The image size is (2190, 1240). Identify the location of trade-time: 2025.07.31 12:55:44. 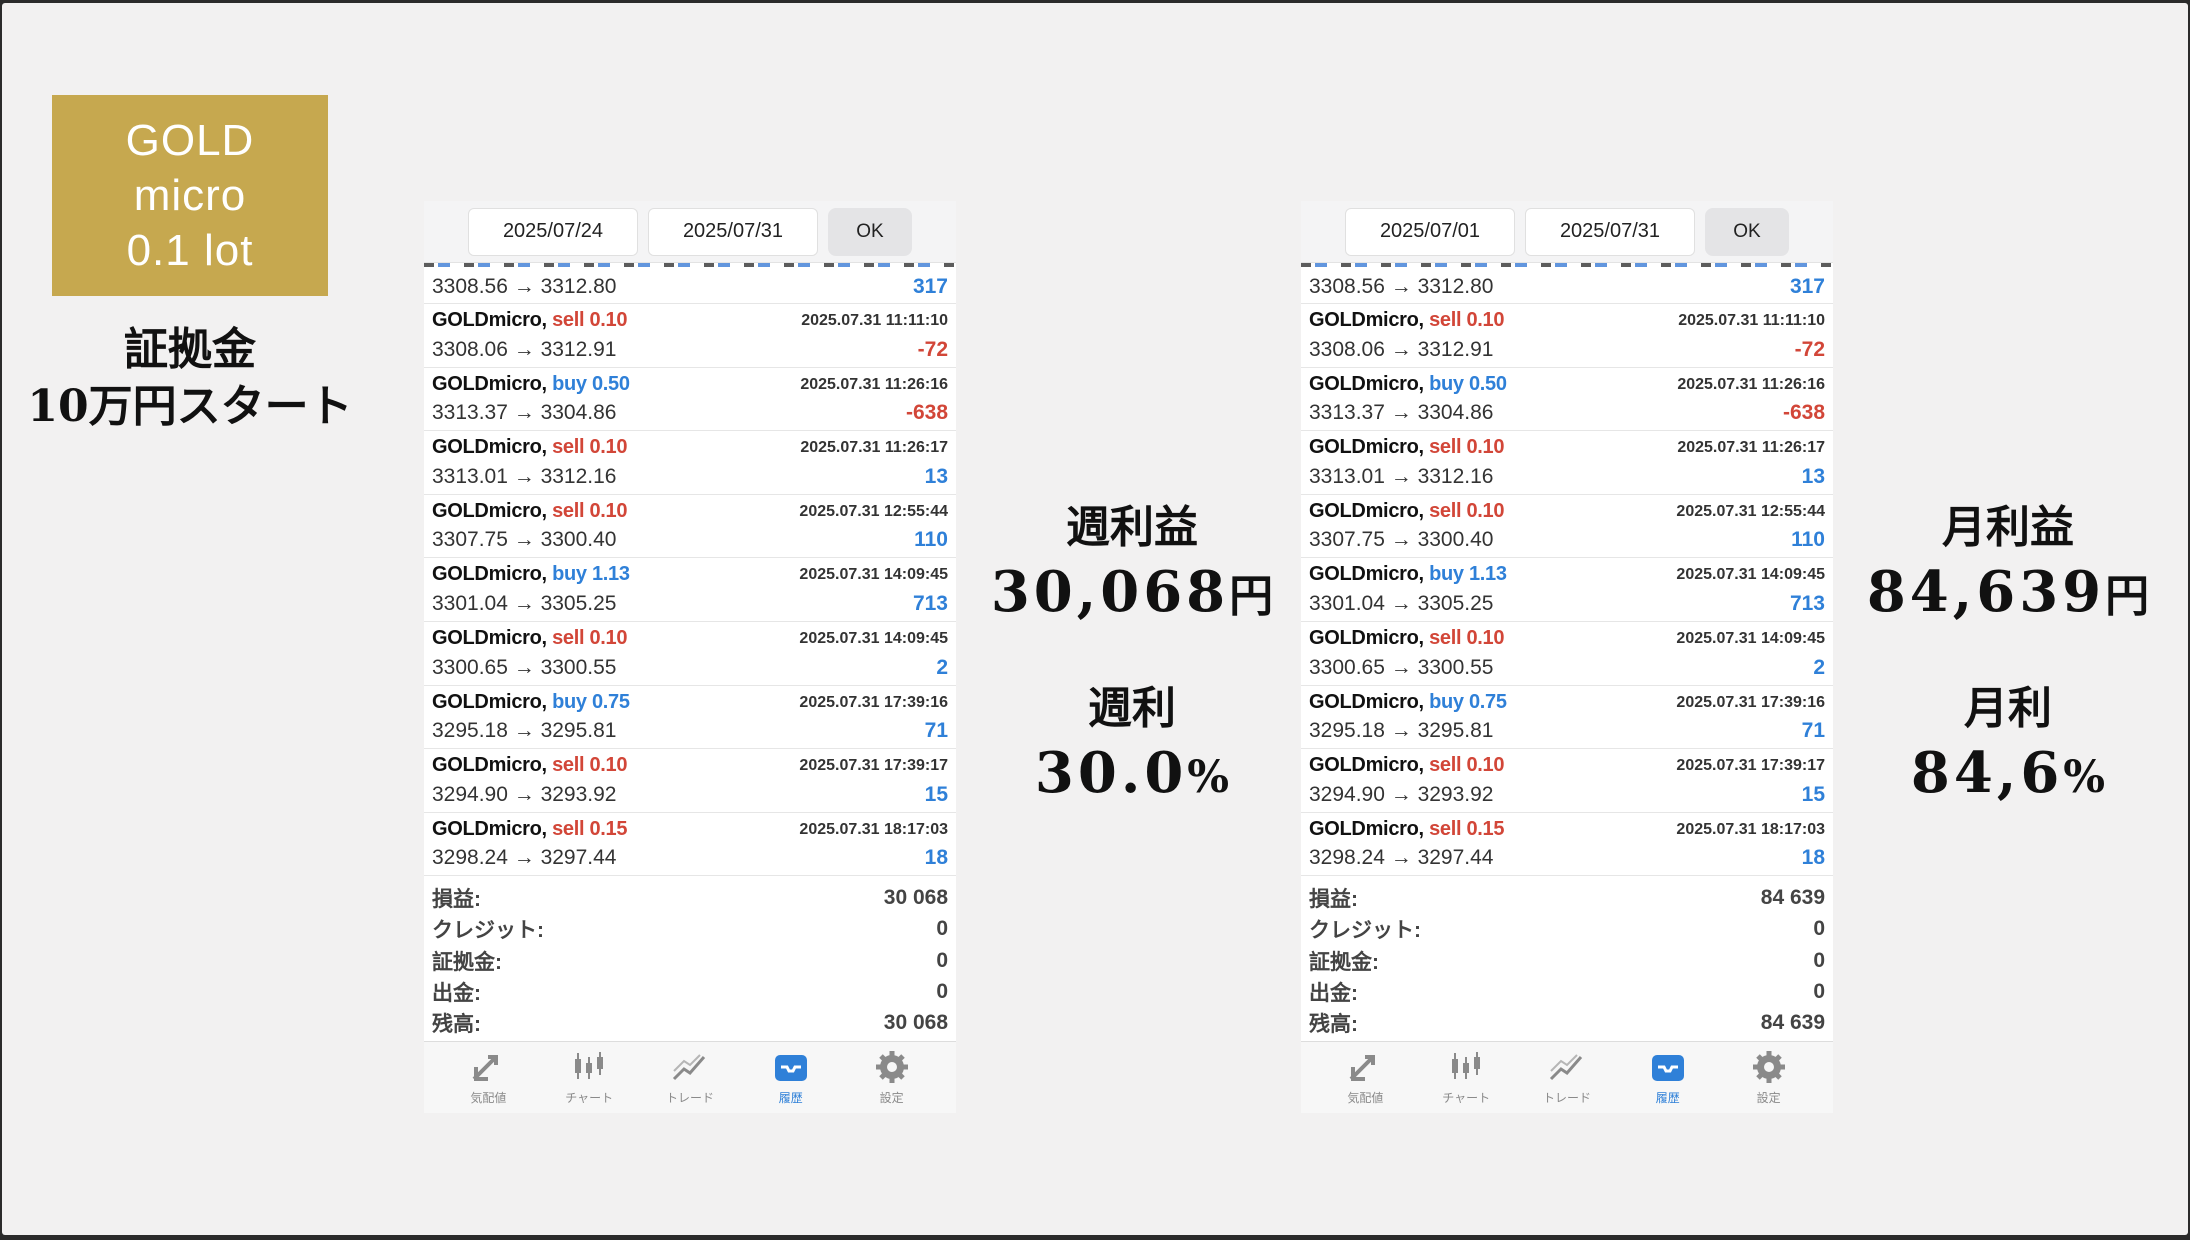
(873, 511).